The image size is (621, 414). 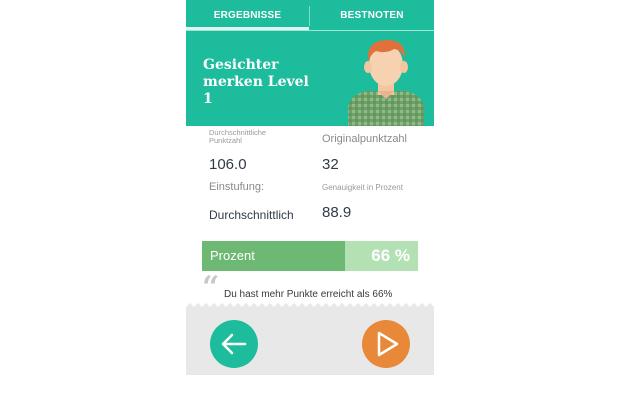 What do you see at coordinates (362, 187) in the screenshot?
I see `accuracy-label: Genauigkeit in Prozent` at bounding box center [362, 187].